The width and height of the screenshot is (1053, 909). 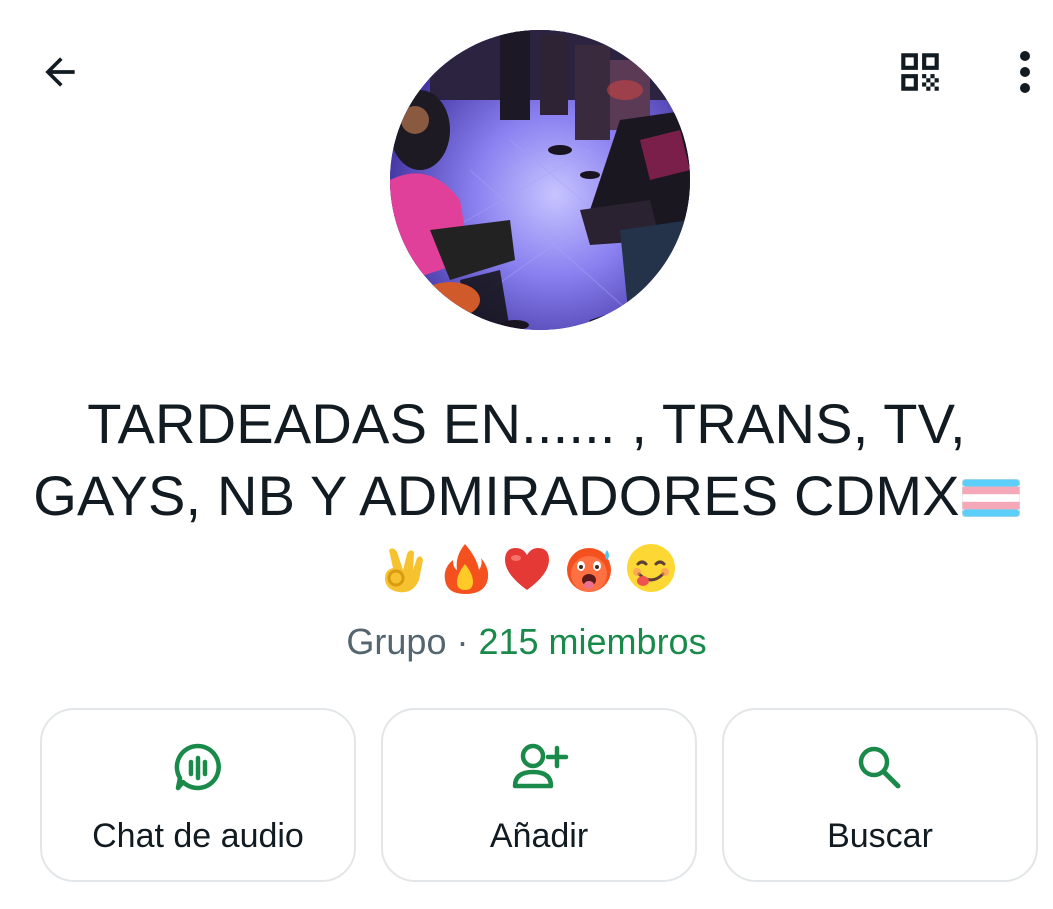 What do you see at coordinates (526, 423) in the screenshot?
I see `group-name-line-1: TARDEADAS EN...... , TRANS, TV,` at bounding box center [526, 423].